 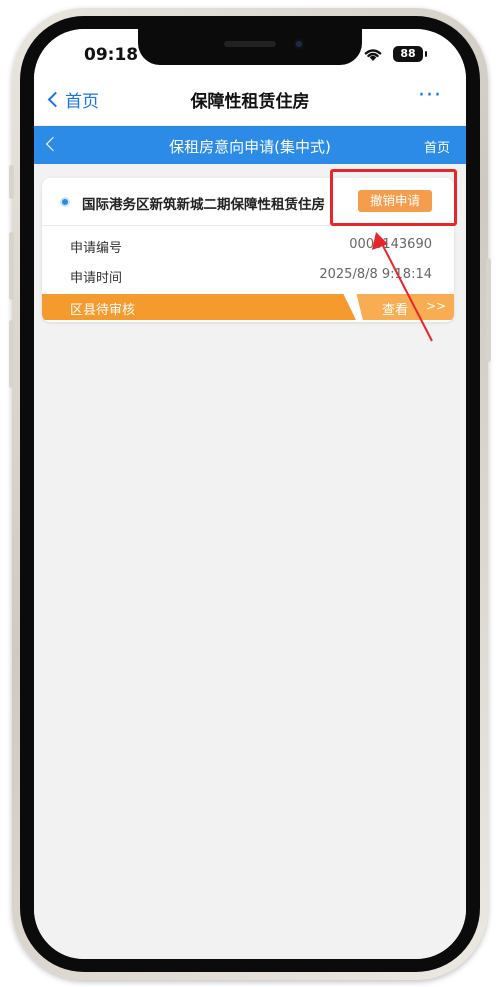 I want to click on annotation-arrow-icon, so click(x=402, y=287).